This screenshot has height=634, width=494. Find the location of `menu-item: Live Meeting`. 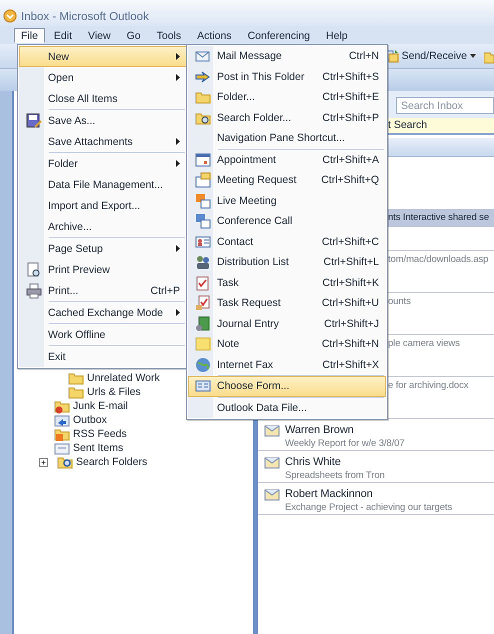

menu-item: Live Meeting is located at coordinates (287, 200).